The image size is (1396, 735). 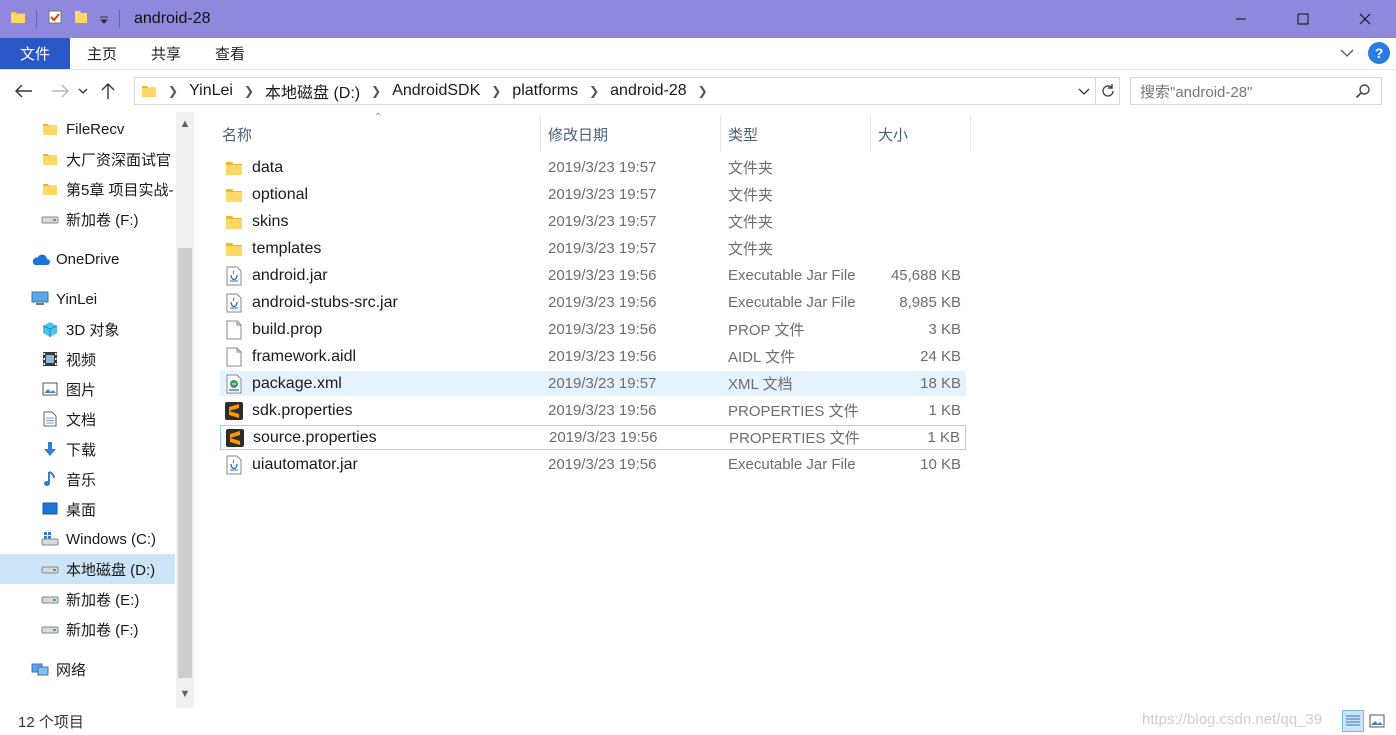 What do you see at coordinates (1363, 93) in the screenshot?
I see `search-icon` at bounding box center [1363, 93].